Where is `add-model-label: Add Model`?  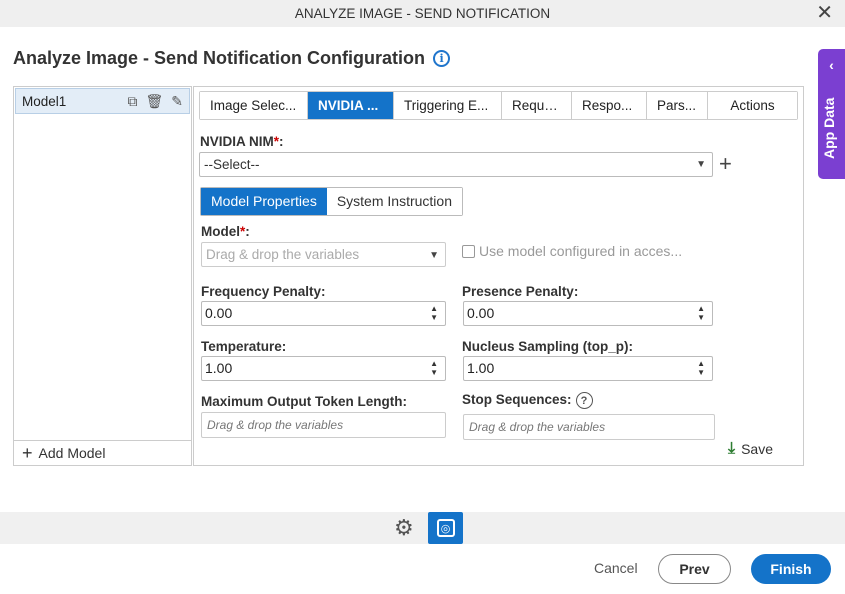
add-model-label: Add Model is located at coordinates (72, 453).